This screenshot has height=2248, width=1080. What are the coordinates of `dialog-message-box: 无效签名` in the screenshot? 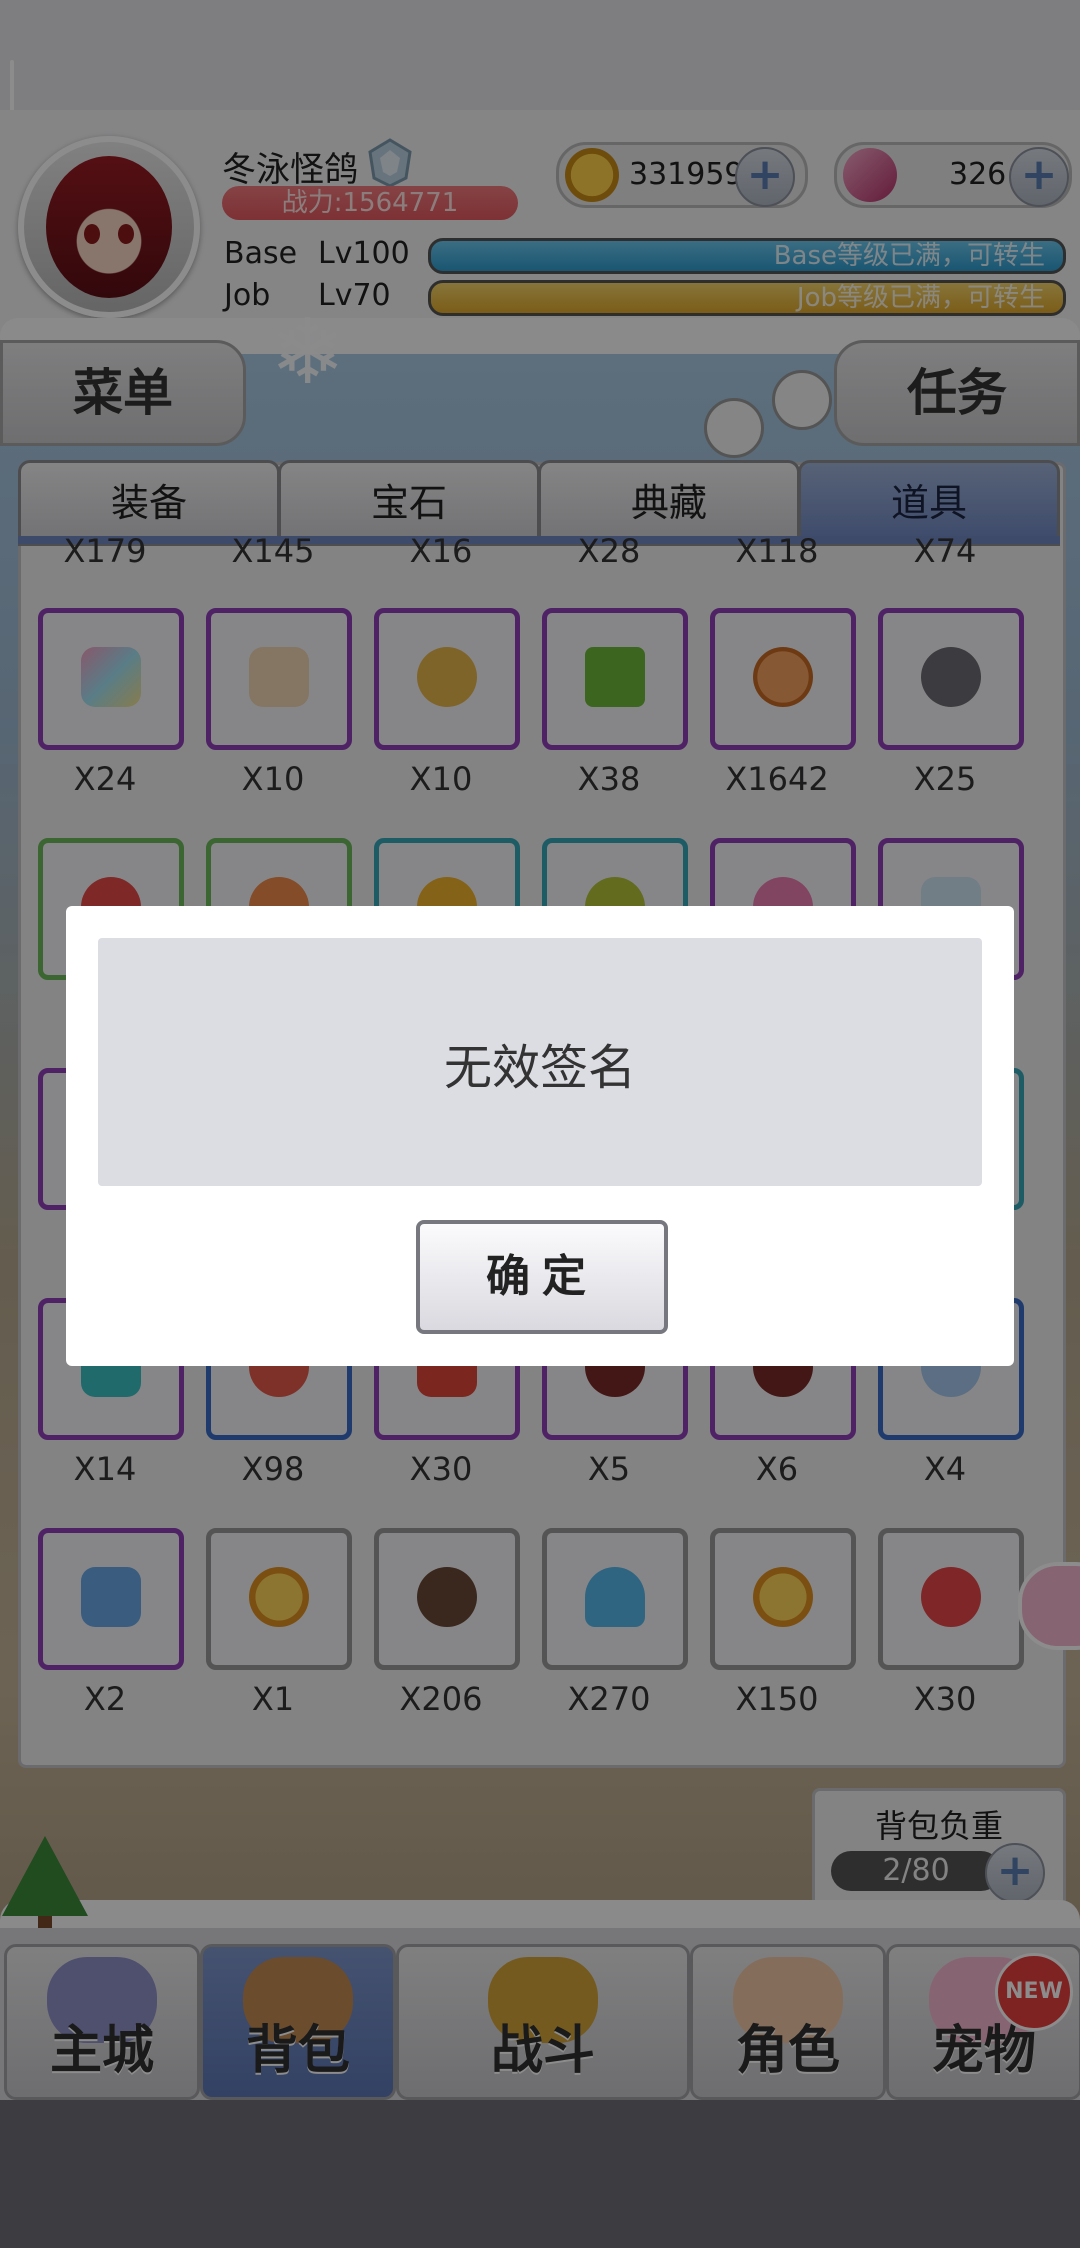 It's located at (540, 1062).